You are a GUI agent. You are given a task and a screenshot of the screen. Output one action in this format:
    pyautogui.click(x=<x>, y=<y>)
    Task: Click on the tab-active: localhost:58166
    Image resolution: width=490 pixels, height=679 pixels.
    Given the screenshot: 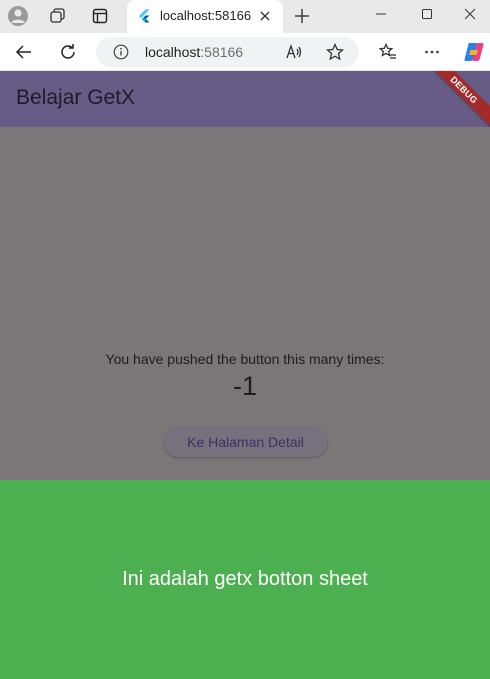 What is the action you would take?
    pyautogui.click(x=205, y=16)
    